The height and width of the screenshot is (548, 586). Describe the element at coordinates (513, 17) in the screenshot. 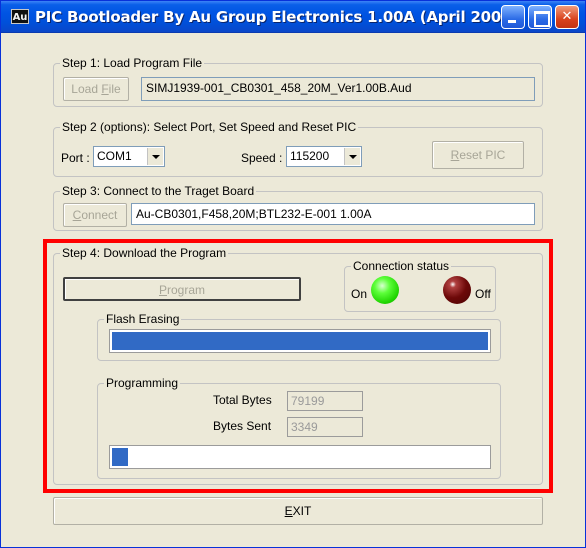

I see `minimize-button` at that location.